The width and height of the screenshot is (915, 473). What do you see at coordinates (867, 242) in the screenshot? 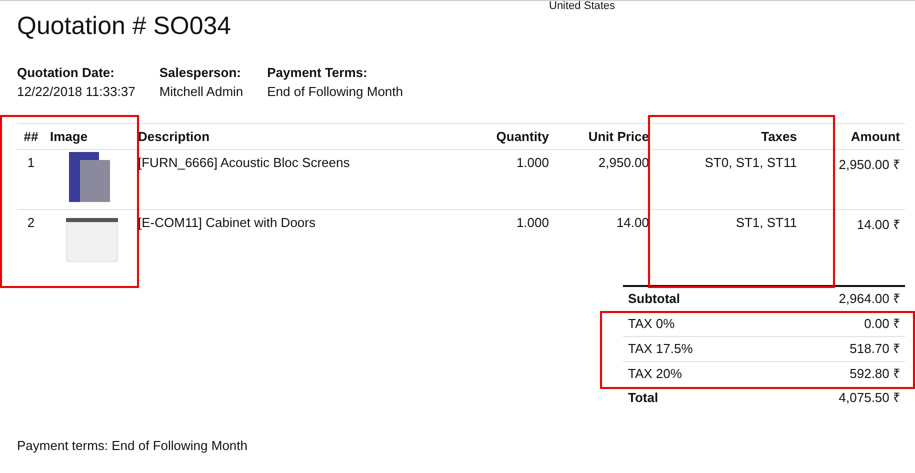
I see `table-cell: 14.00 ₹` at bounding box center [867, 242].